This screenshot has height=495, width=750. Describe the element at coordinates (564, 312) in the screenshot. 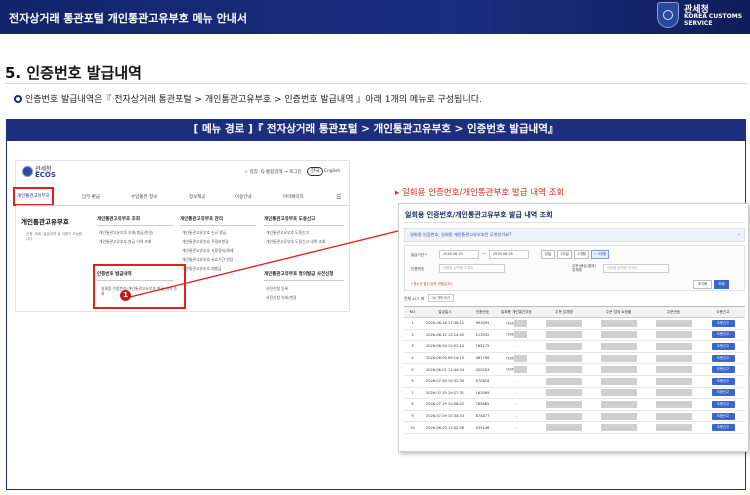

I see `col-vendor: 주문 업체명` at that location.